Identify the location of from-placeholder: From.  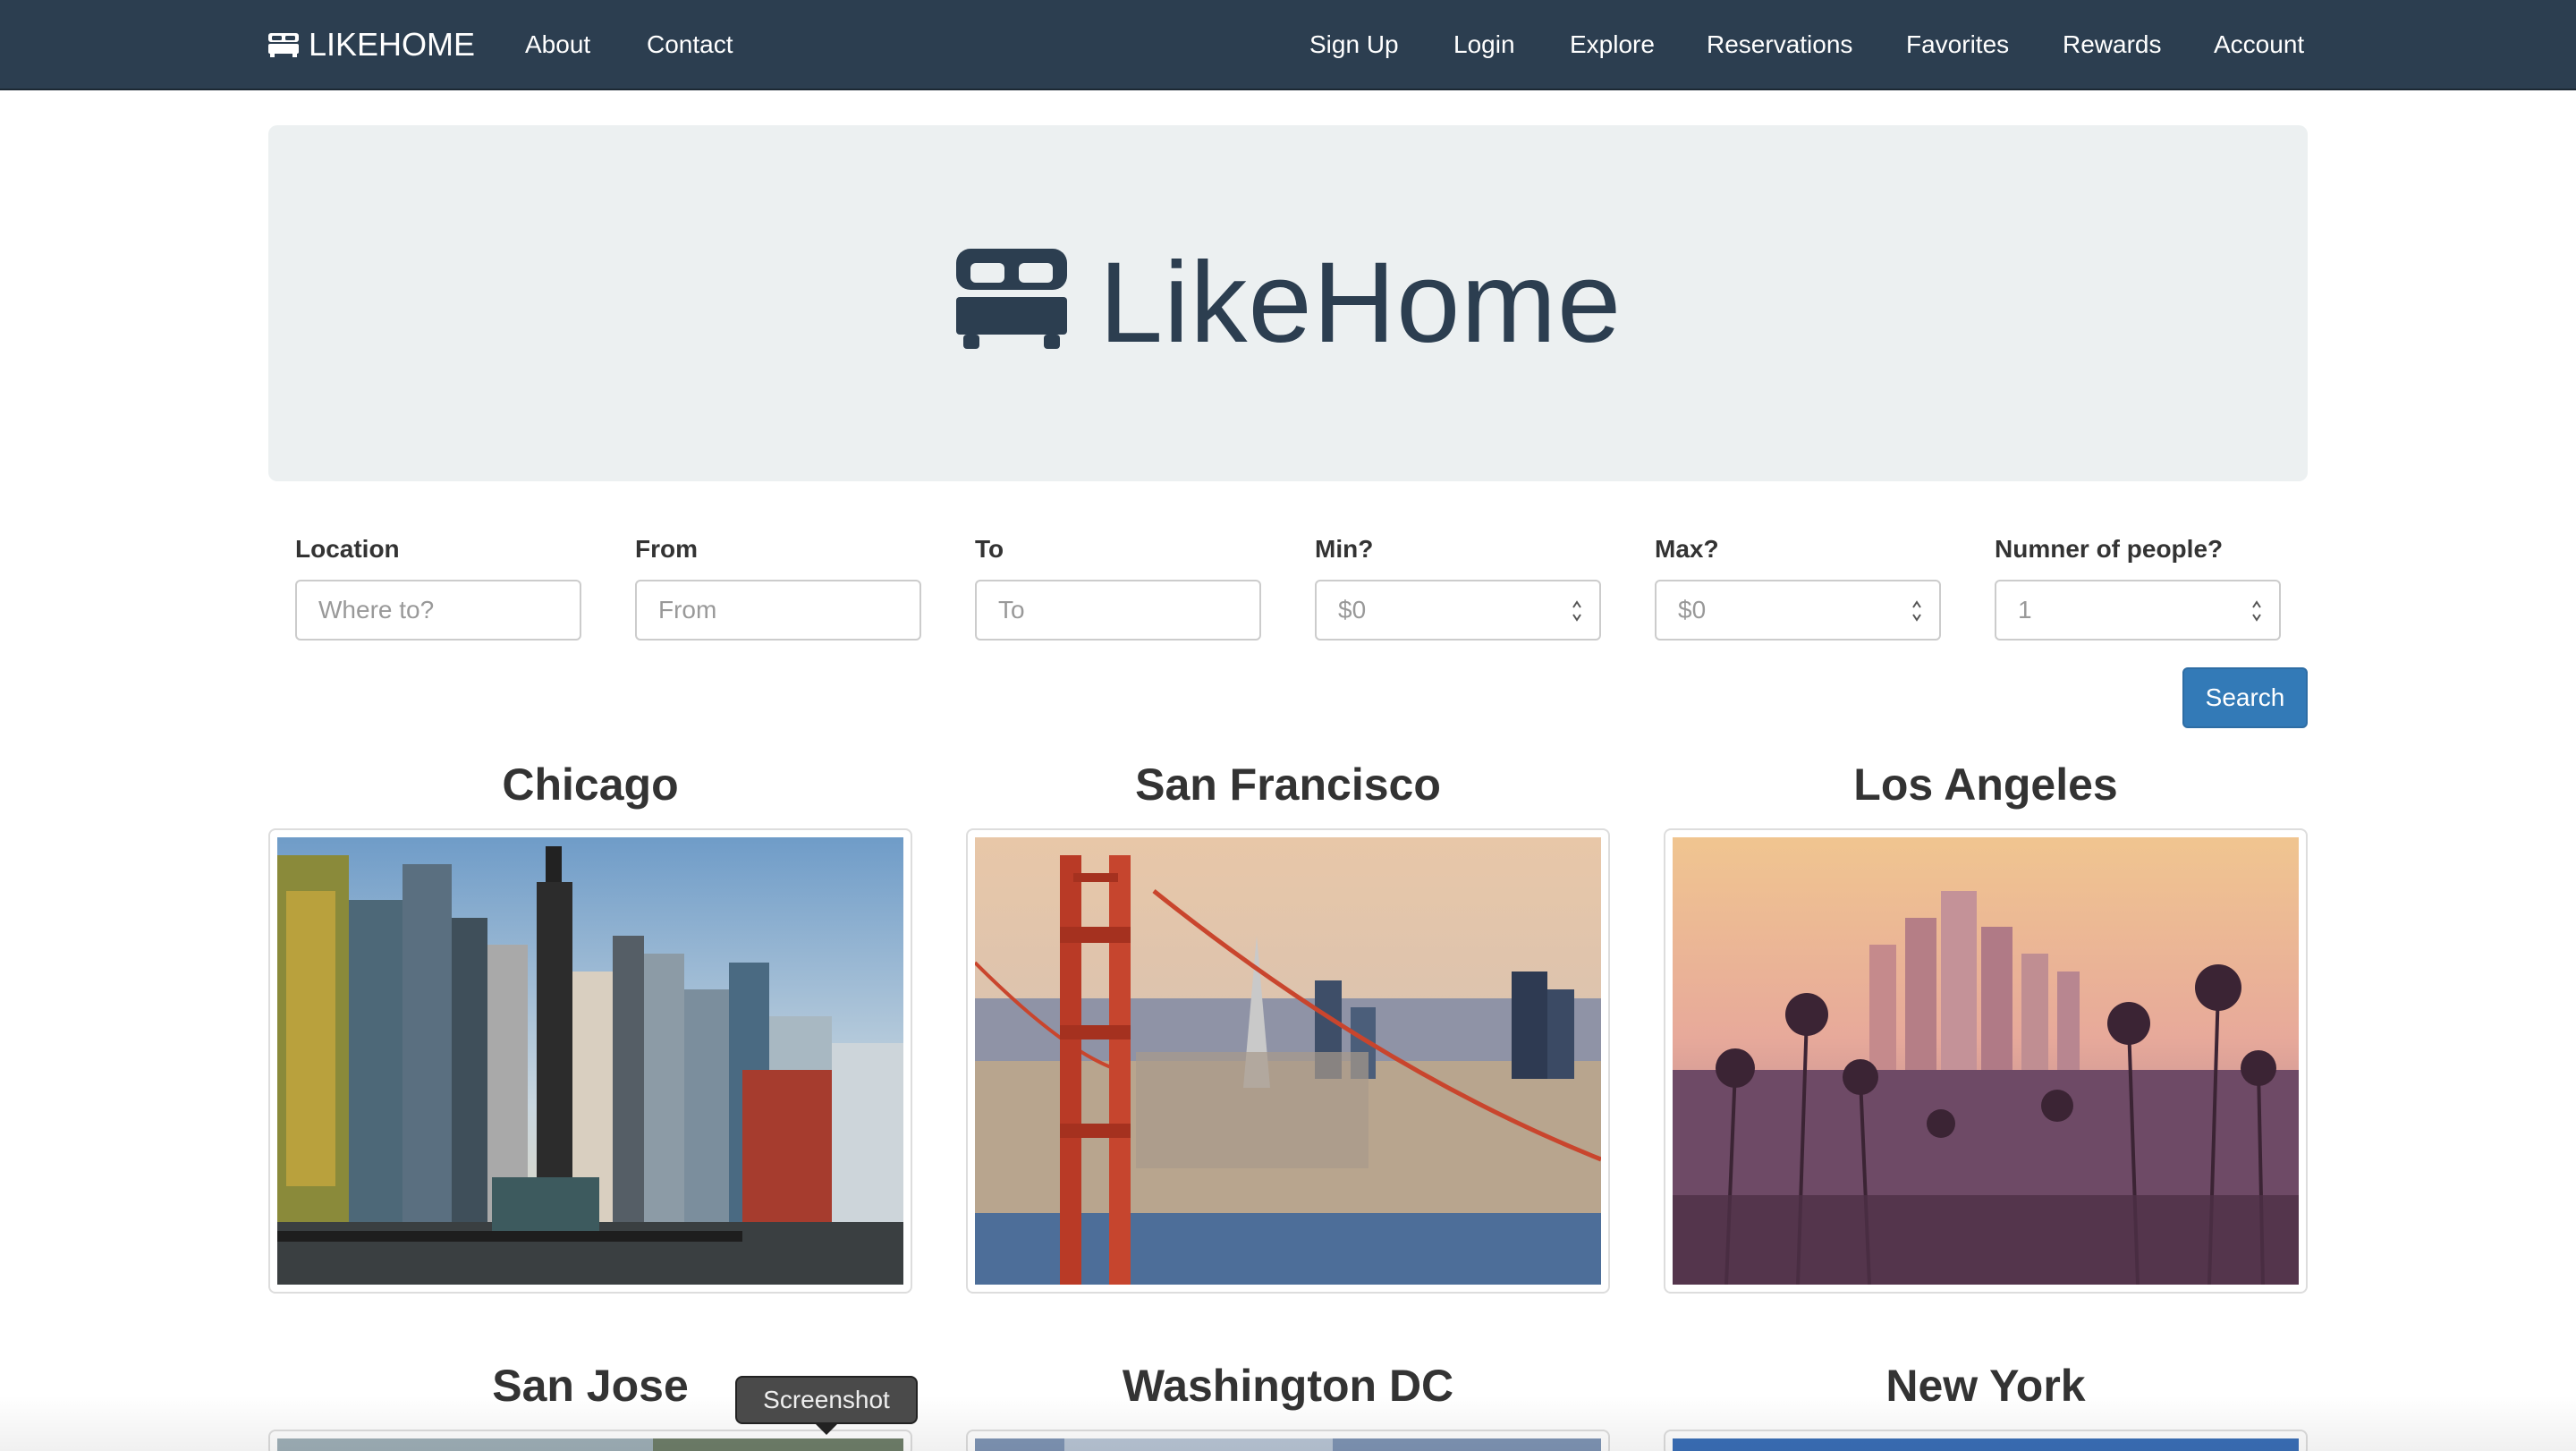
(687, 610).